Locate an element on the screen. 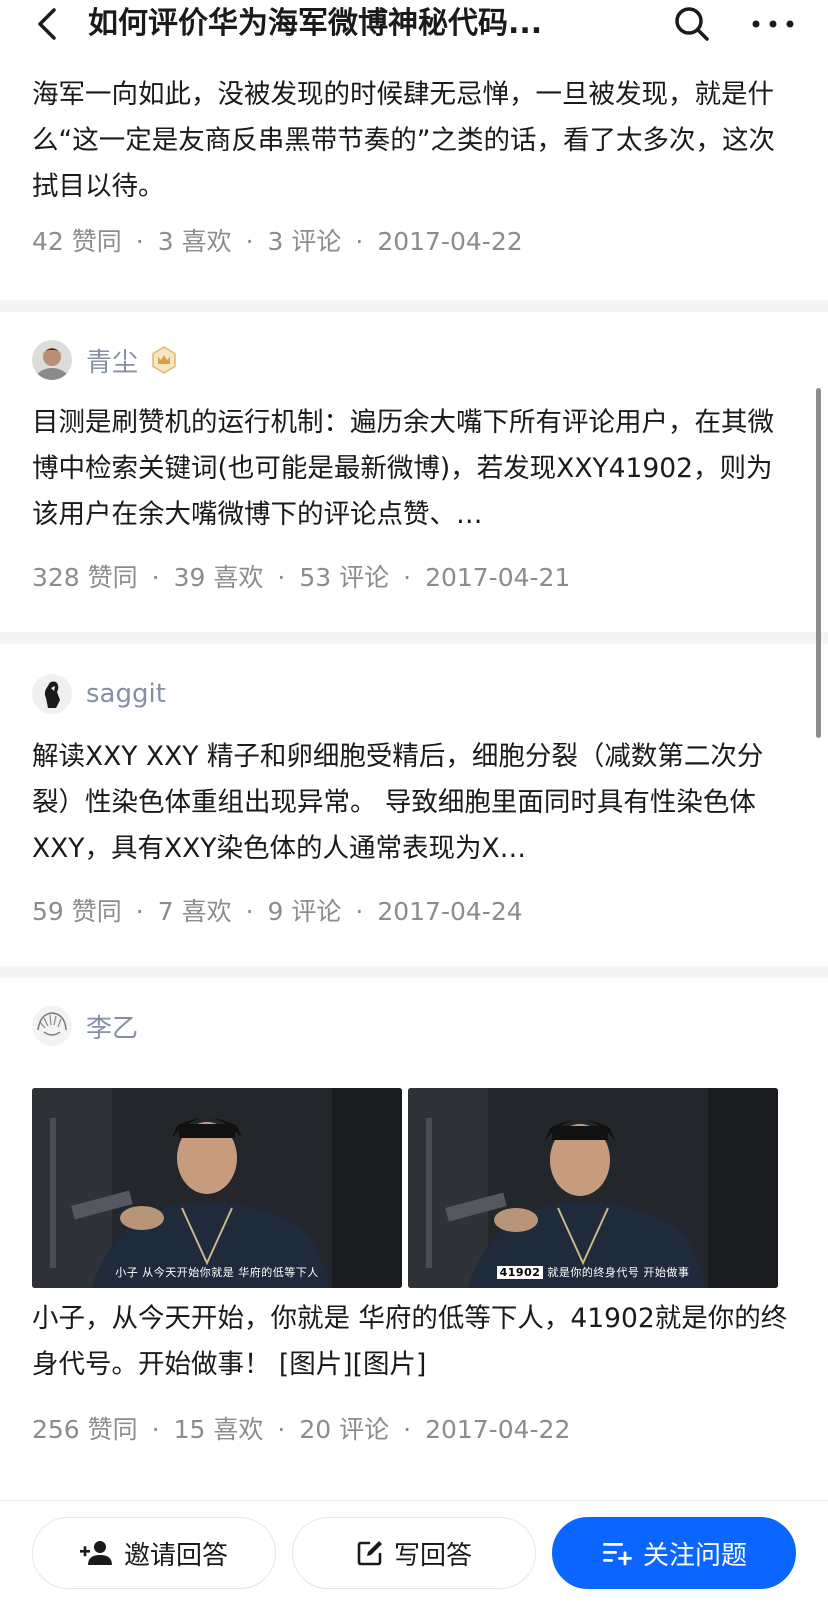  add-user-icon is located at coordinates (95, 1553).